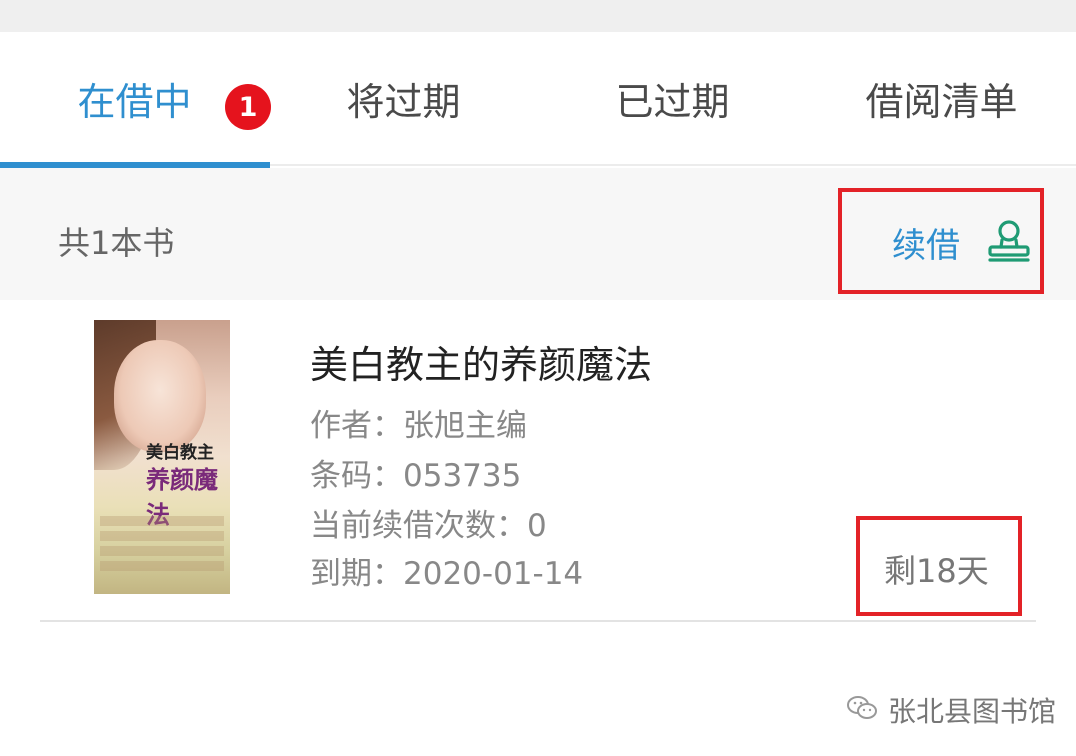  Describe the element at coordinates (1009, 243) in the screenshot. I see `stamp-icon` at that location.